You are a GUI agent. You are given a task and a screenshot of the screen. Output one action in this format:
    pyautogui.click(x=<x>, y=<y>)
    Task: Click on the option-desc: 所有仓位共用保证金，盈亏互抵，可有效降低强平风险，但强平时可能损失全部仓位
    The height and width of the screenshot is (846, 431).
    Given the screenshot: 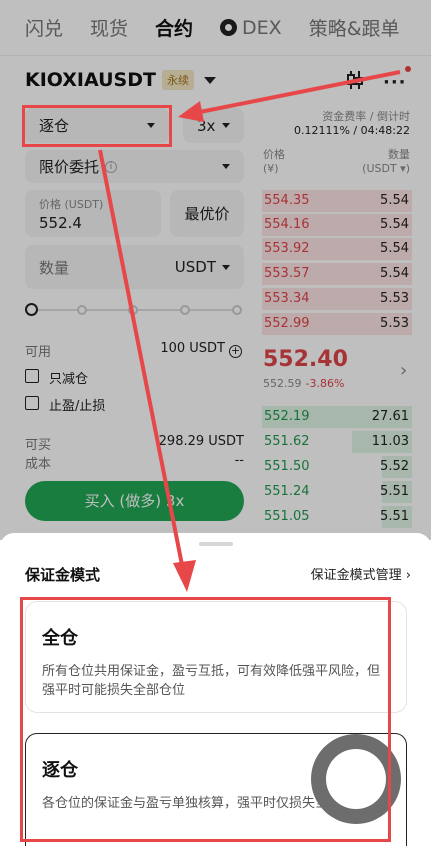 What is the action you would take?
    pyautogui.click(x=211, y=681)
    